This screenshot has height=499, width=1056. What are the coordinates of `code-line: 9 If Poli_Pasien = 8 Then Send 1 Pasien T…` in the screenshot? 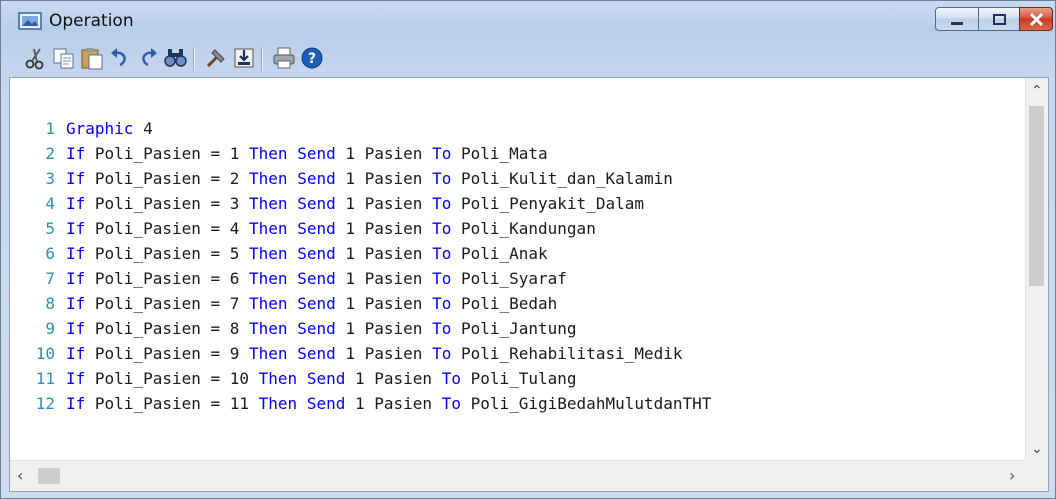 It's located at (517, 328).